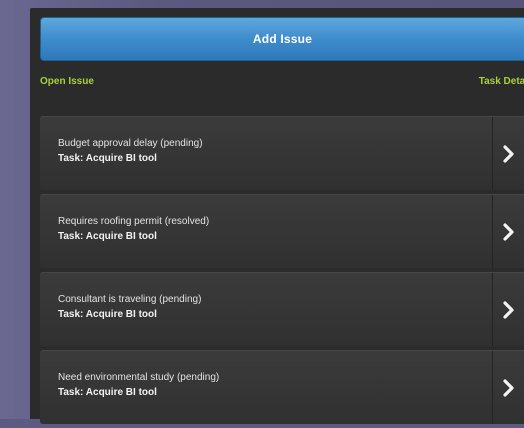 The height and width of the screenshot is (428, 524). What do you see at coordinates (130, 299) in the screenshot?
I see `issue-title: Consultant is traveling (pending)` at bounding box center [130, 299].